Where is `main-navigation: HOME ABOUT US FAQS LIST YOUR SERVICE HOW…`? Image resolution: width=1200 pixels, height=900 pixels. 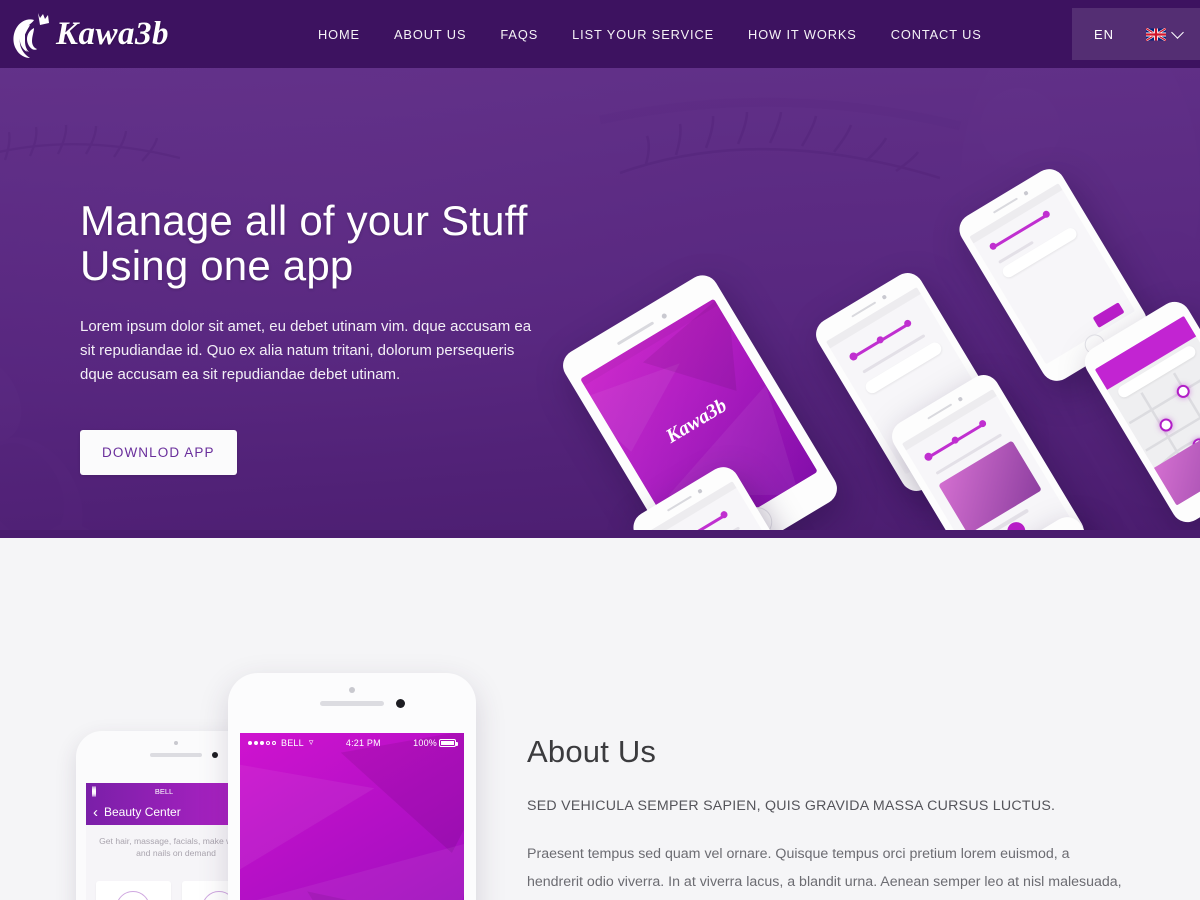
main-navigation: HOME ABOUT US FAQS LIST YOUR SERVICE HOW… is located at coordinates (650, 34).